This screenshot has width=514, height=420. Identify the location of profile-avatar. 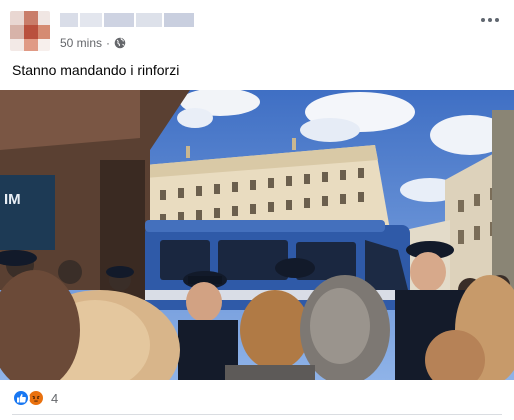
(30, 31).